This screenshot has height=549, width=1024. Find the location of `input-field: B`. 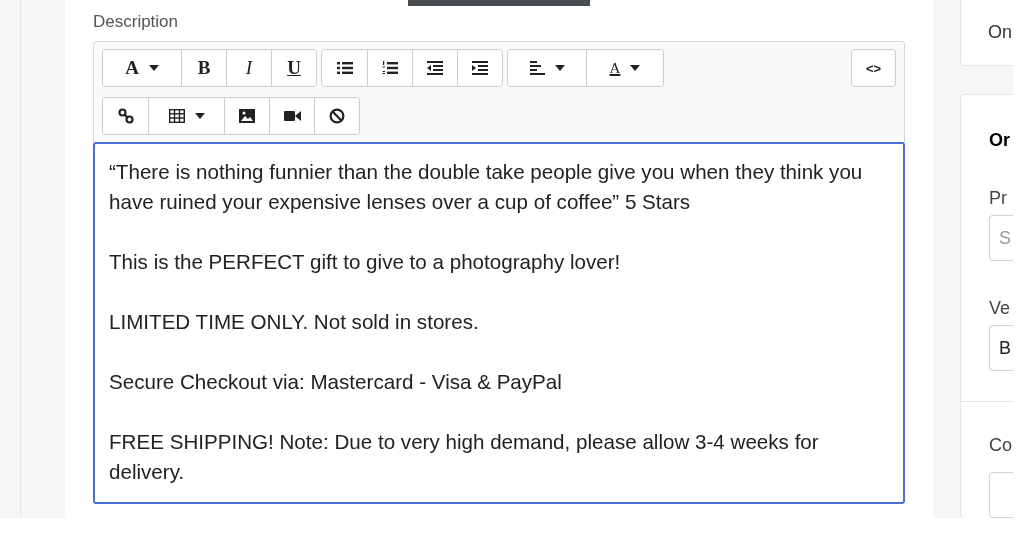

input-field: B is located at coordinates (1001, 348).